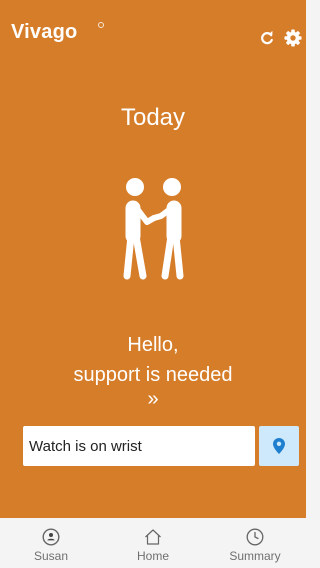 This screenshot has width=320, height=568. I want to click on location-pin-icon, so click(279, 446).